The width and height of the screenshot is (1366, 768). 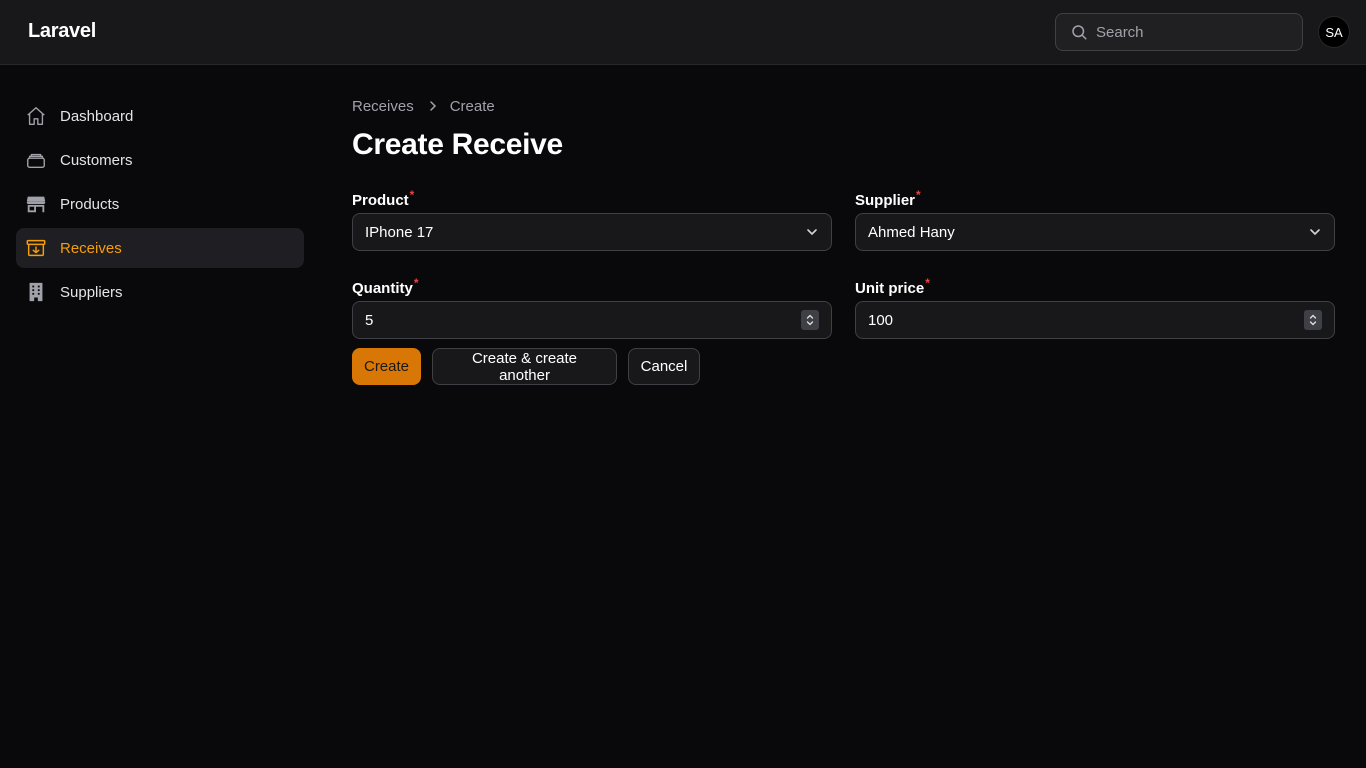 What do you see at coordinates (433, 106) in the screenshot?
I see `chevron-right-icon` at bounding box center [433, 106].